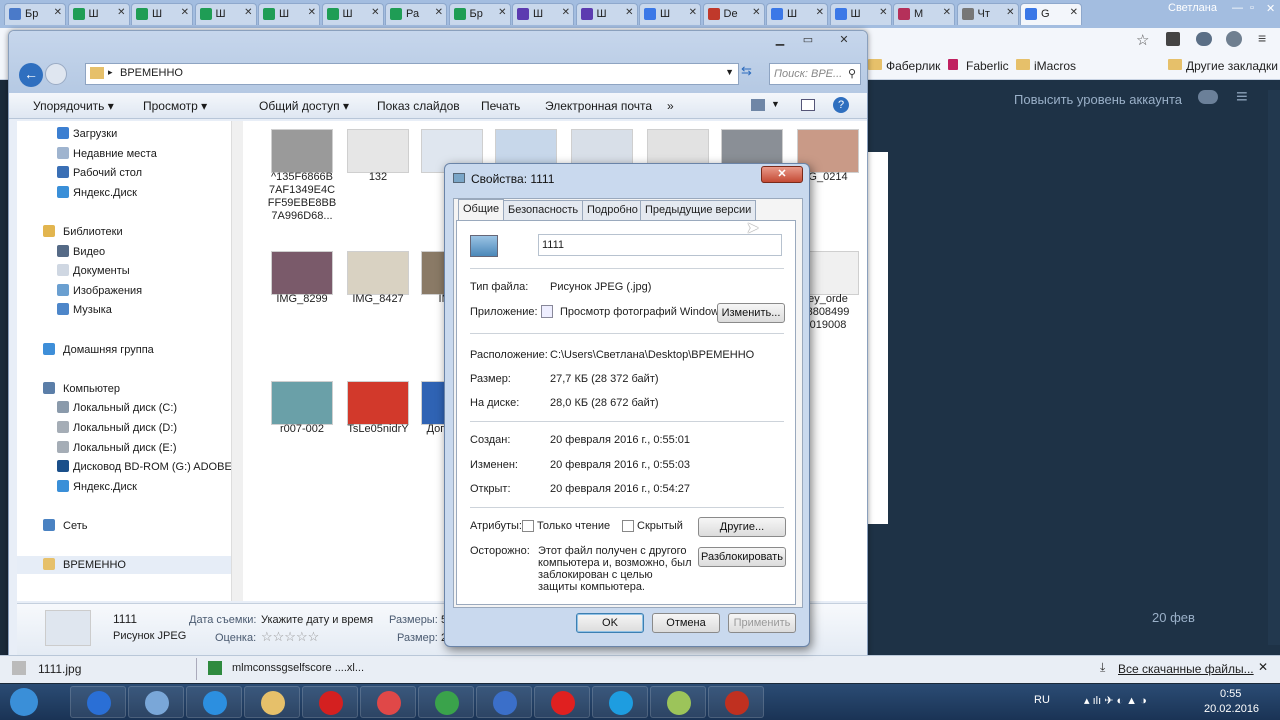 This screenshot has width=1280, height=720. I want to click on rating-stars: ☆☆☆☆☆, so click(290, 637).